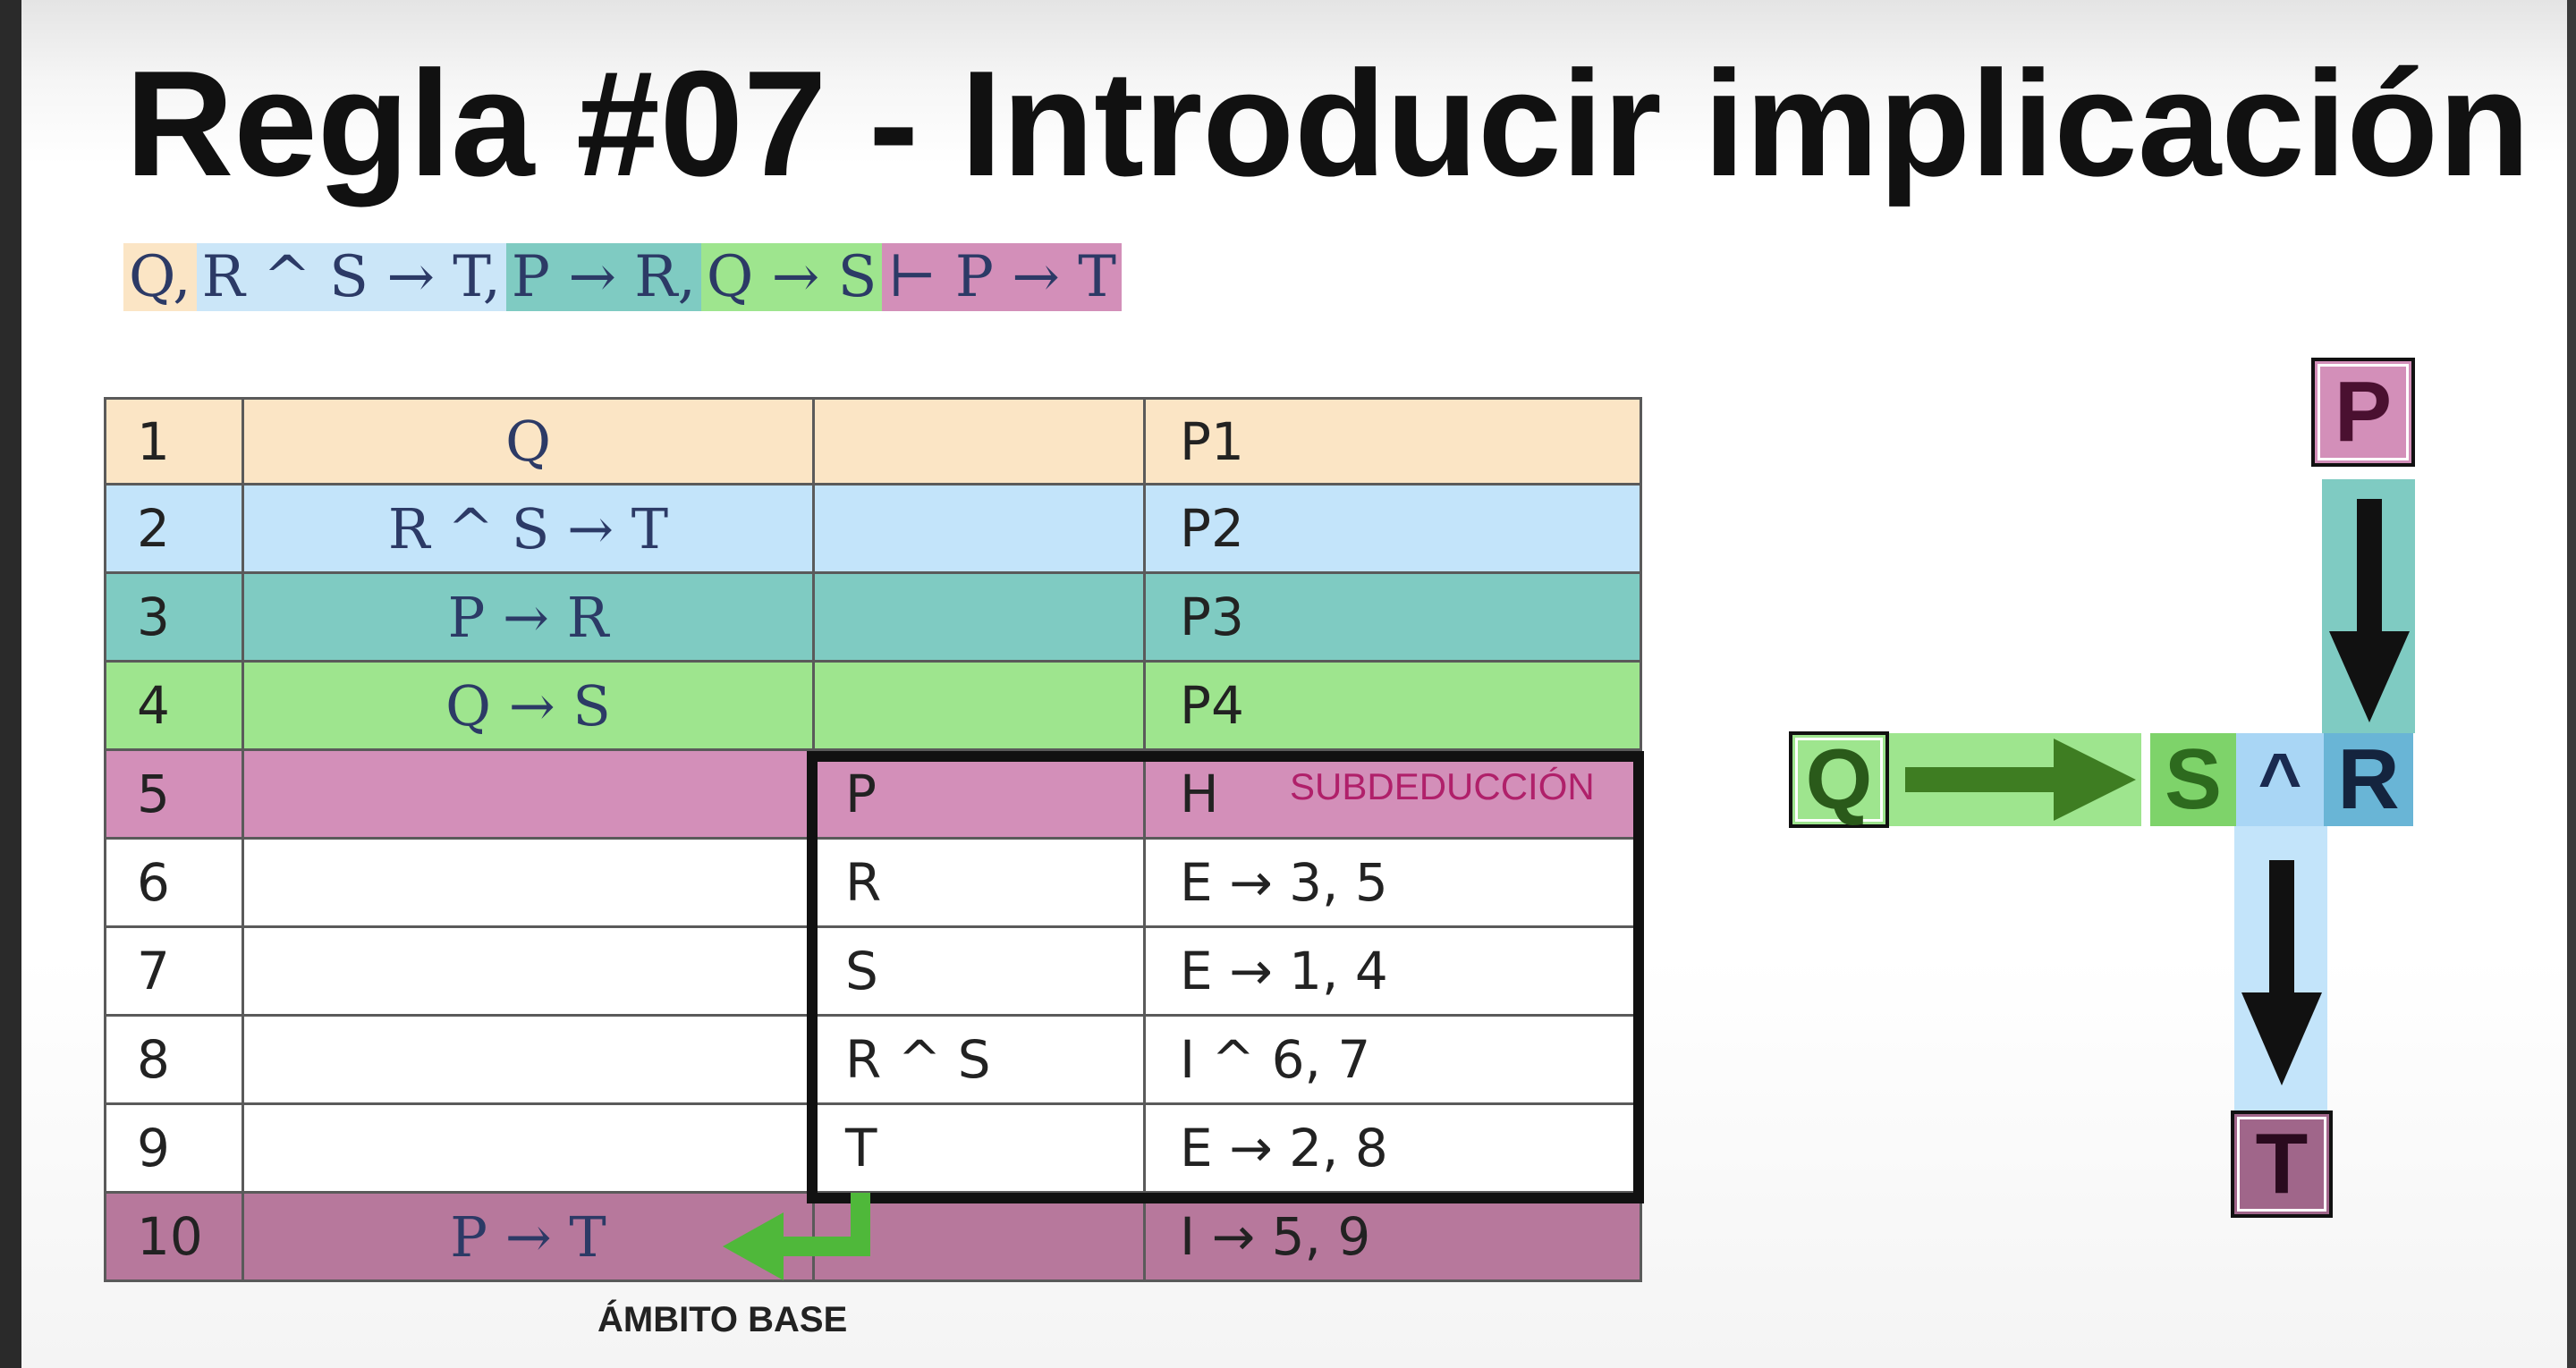  Describe the element at coordinates (1392, 1059) in the screenshot. I see `justification: I ^ 6, 7` at that location.